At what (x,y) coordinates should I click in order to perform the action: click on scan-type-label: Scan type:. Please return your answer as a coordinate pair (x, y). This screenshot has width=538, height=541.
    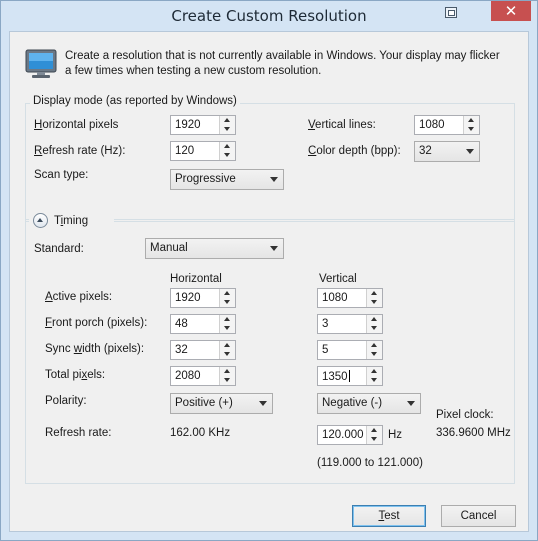
    Looking at the image, I should click on (61, 175).